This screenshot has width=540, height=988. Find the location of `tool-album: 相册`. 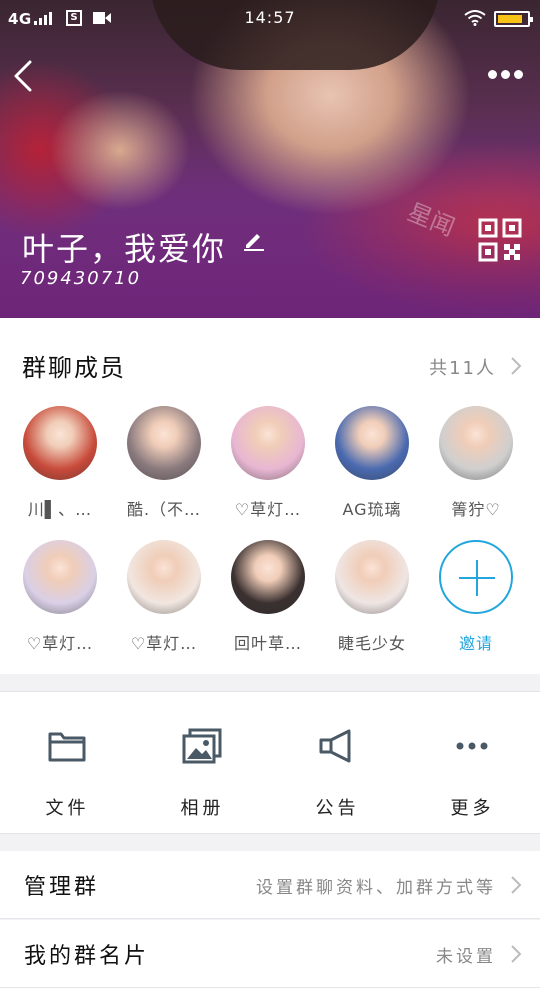

tool-album: 相册 is located at coordinates (202, 763).